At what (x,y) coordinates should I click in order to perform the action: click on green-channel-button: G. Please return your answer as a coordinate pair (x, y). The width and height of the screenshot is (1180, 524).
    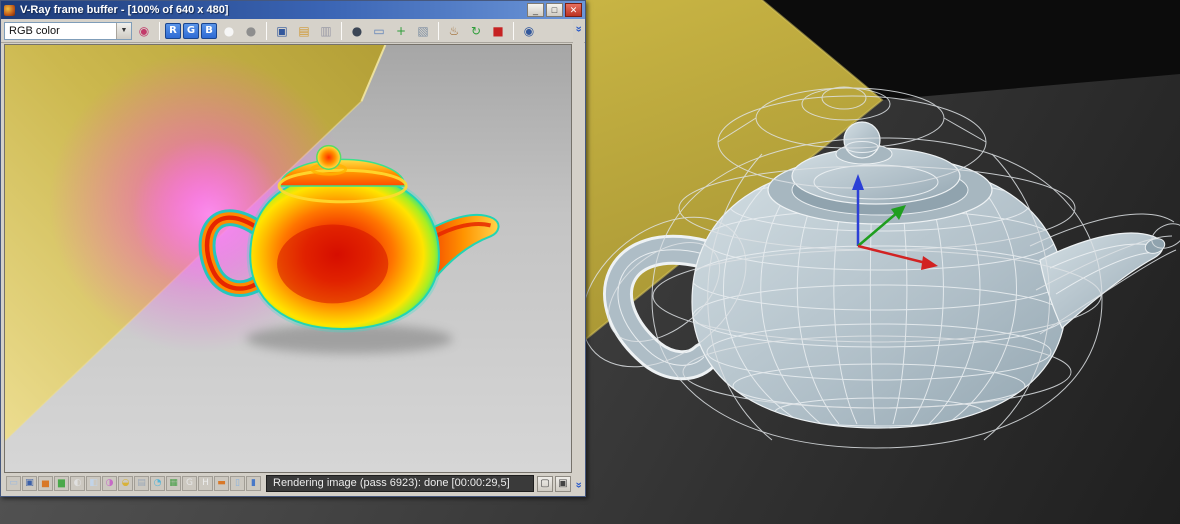
    Looking at the image, I should click on (191, 30).